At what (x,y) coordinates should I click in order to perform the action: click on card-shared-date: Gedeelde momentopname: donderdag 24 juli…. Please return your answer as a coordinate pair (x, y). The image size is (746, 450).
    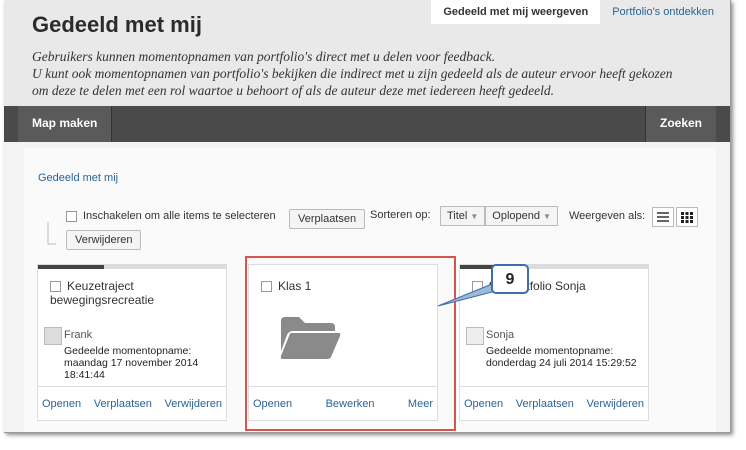
    Looking at the image, I should click on (561, 357).